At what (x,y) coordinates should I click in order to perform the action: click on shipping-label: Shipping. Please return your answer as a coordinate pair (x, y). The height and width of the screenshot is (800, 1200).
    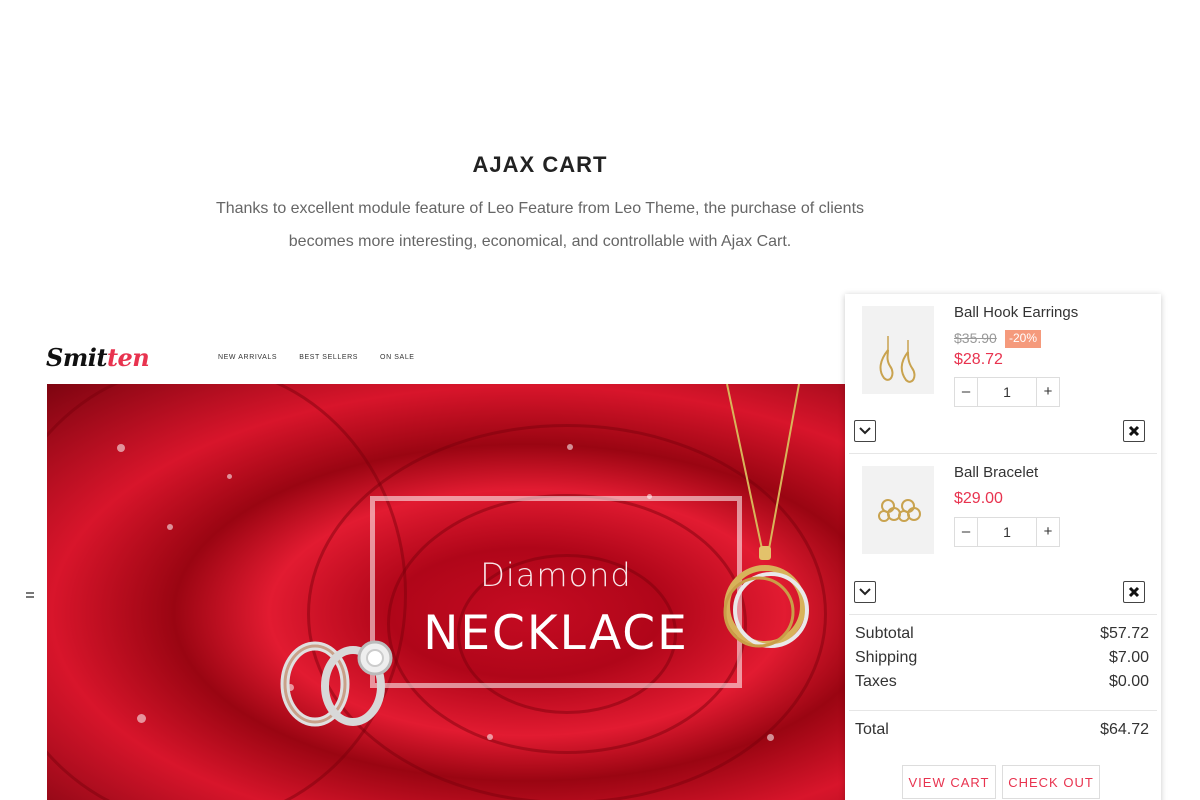
    Looking at the image, I should click on (886, 657).